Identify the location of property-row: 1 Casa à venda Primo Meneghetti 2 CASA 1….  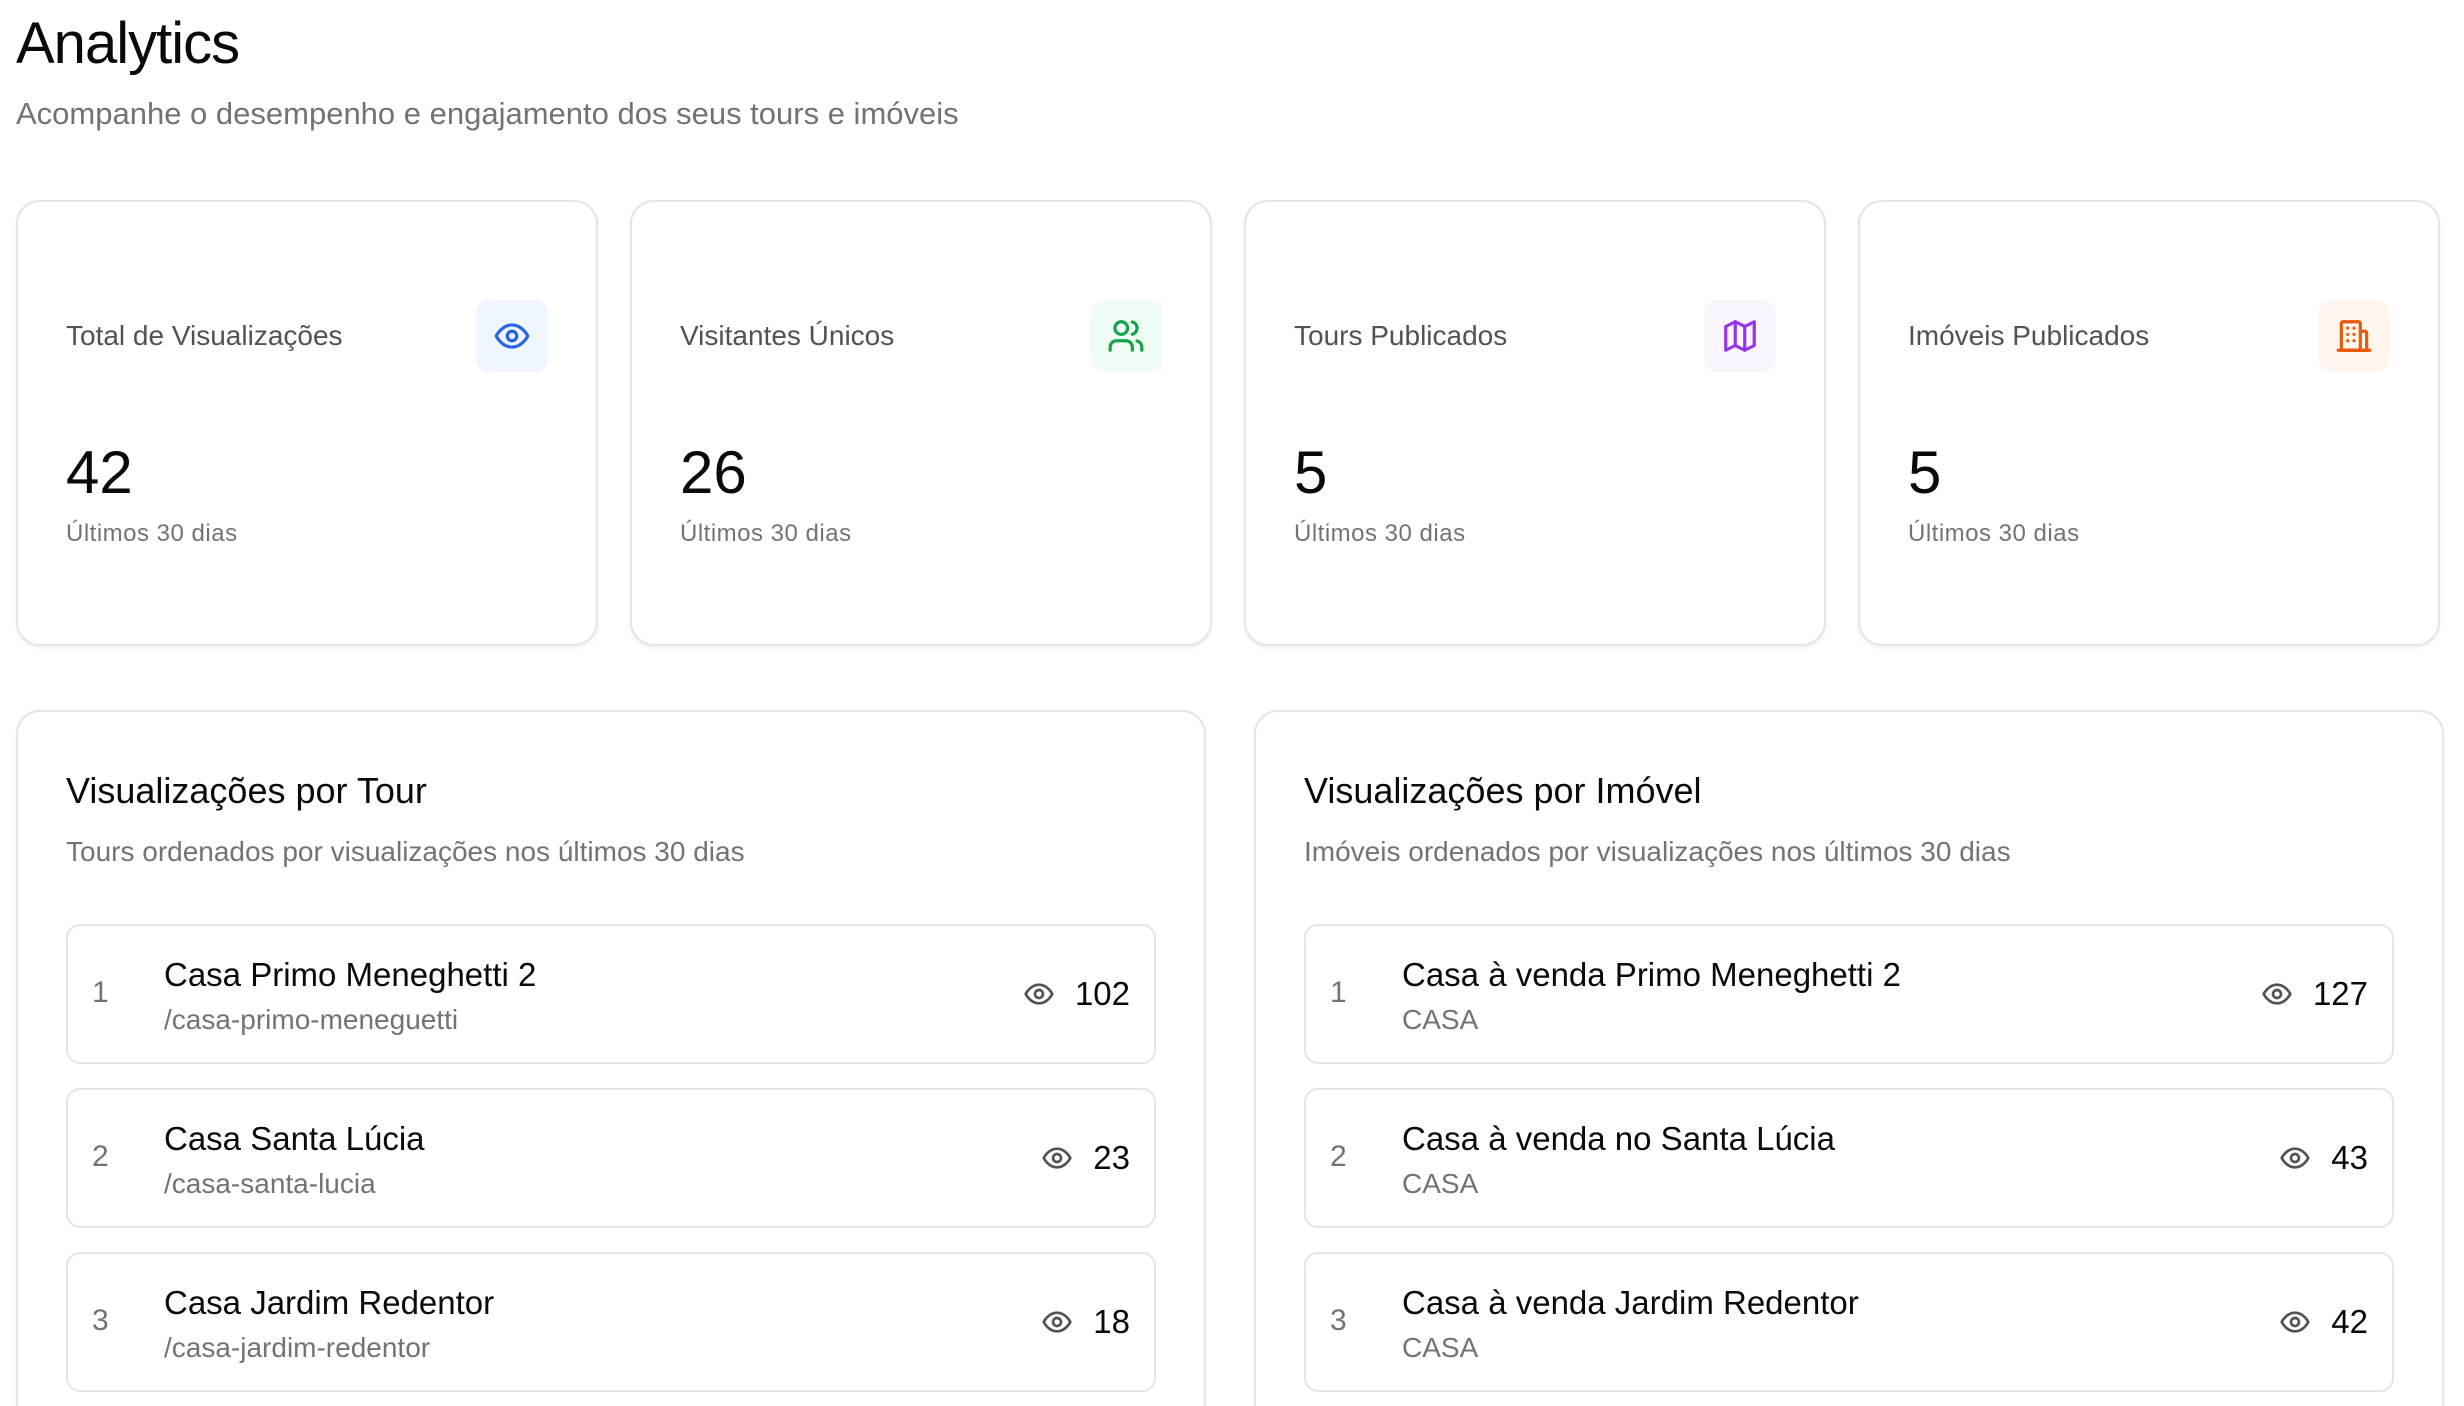
(1849, 994).